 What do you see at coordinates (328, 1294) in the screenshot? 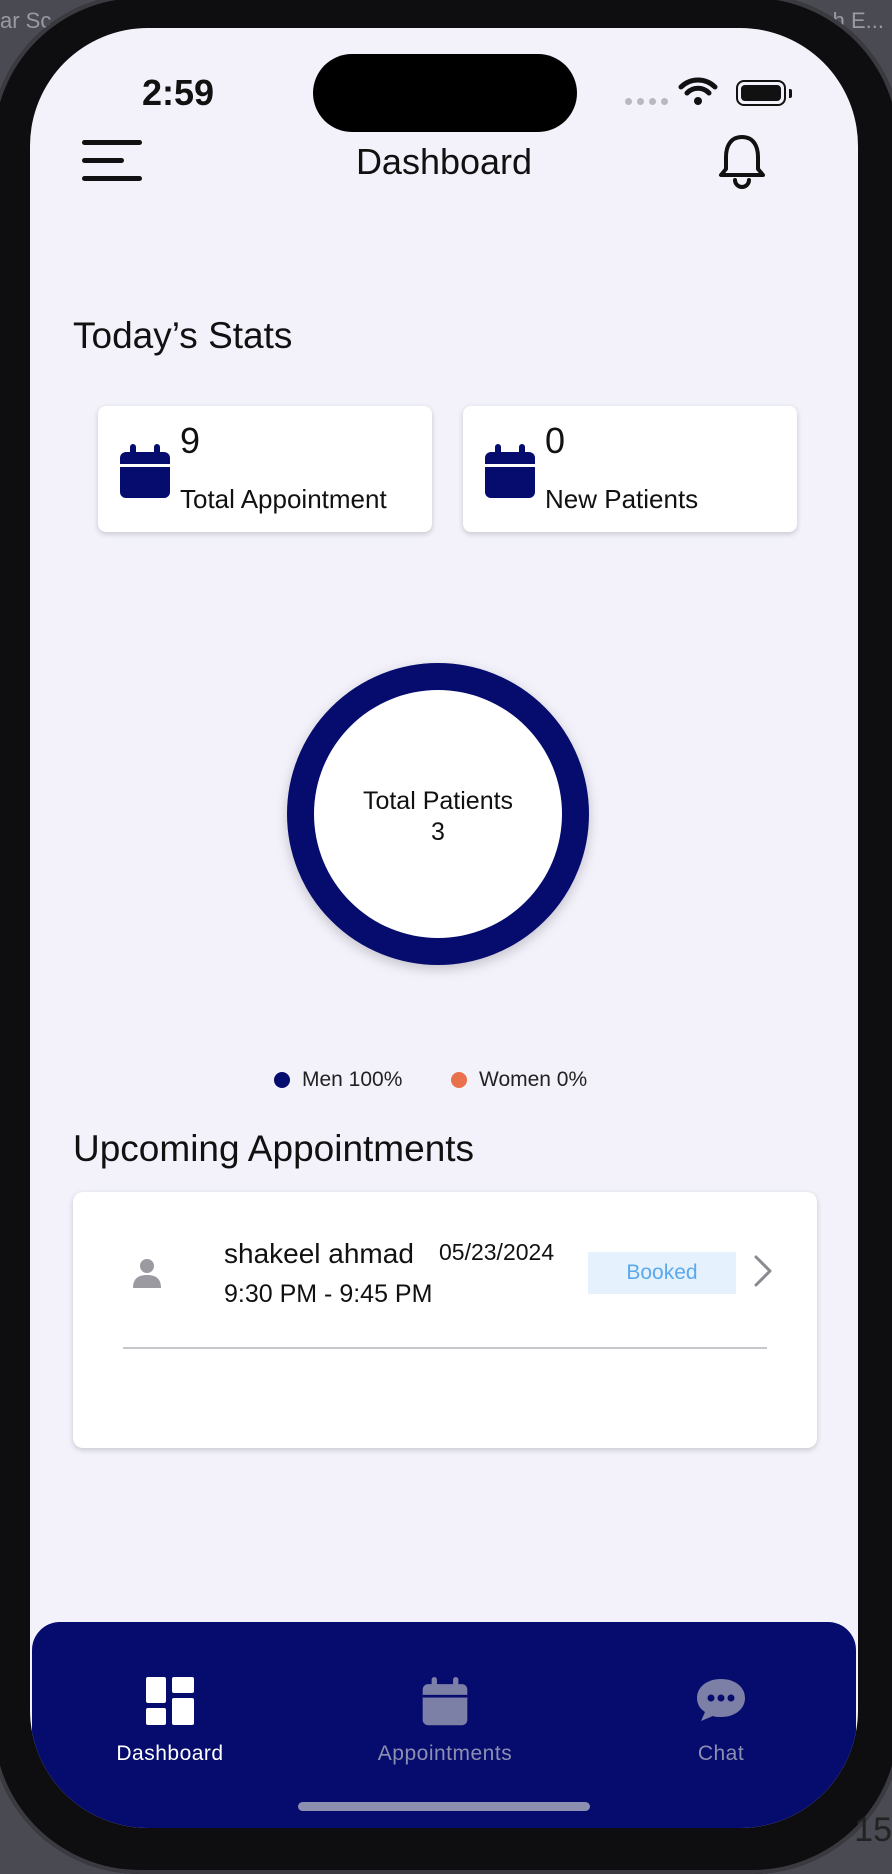
I see `appointment-time: 9:30 PM - 9:45 PM` at bounding box center [328, 1294].